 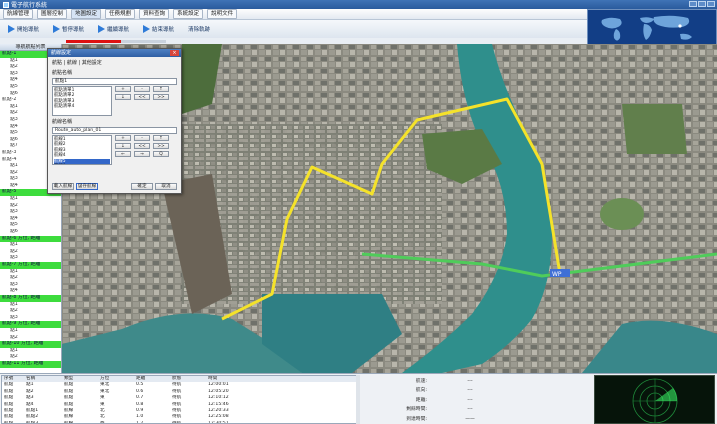 What do you see at coordinates (82, 106) in the screenshot?
I see `waypoint-list-item: 航點清單4` at bounding box center [82, 106].